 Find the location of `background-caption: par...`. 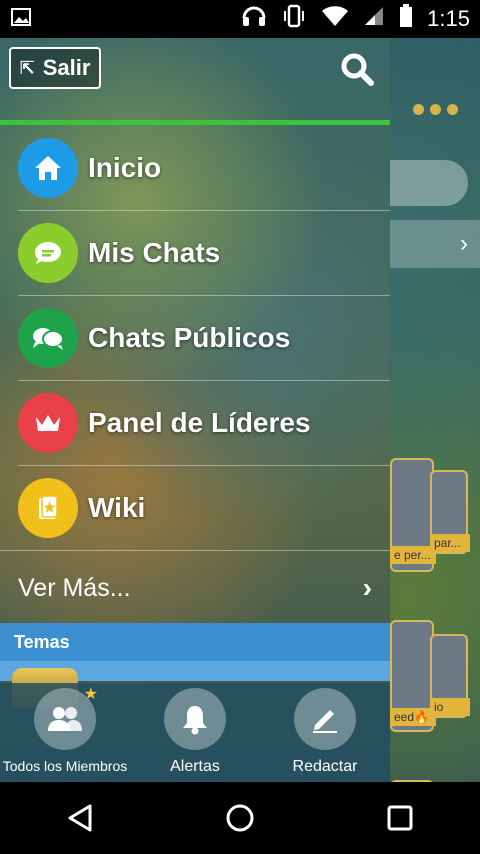

background-caption: par... is located at coordinates (450, 543).